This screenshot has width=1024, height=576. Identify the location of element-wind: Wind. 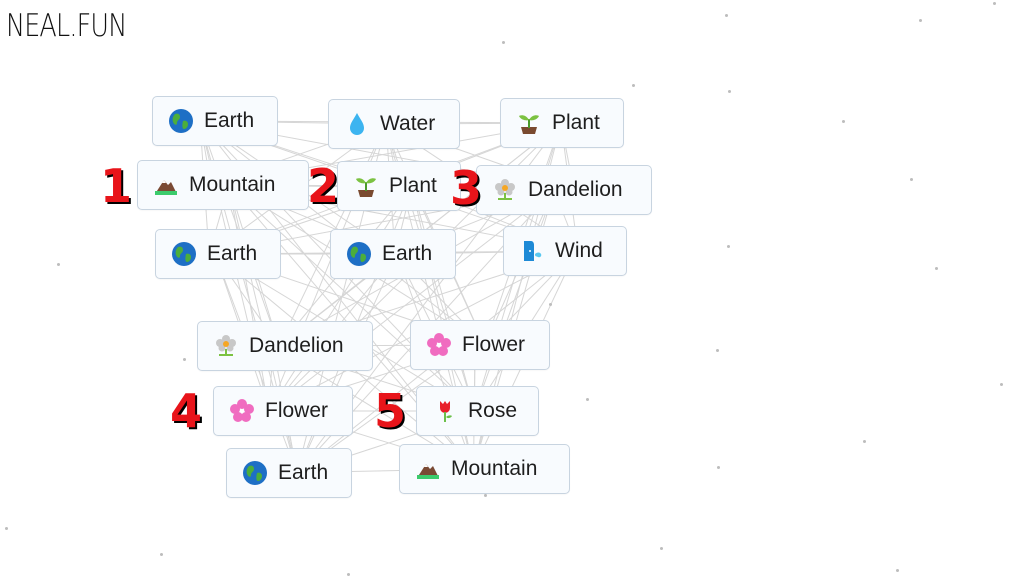
(565, 251).